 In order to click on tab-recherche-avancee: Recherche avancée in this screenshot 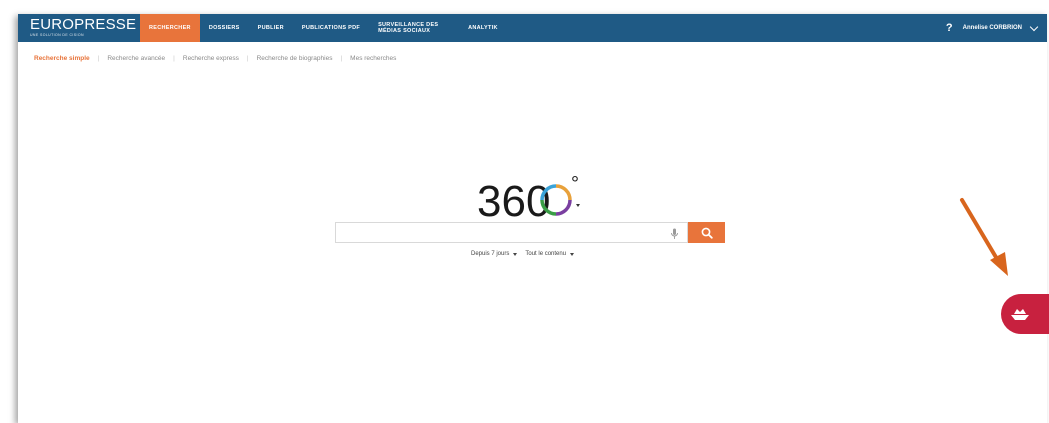, I will do `click(136, 58)`.